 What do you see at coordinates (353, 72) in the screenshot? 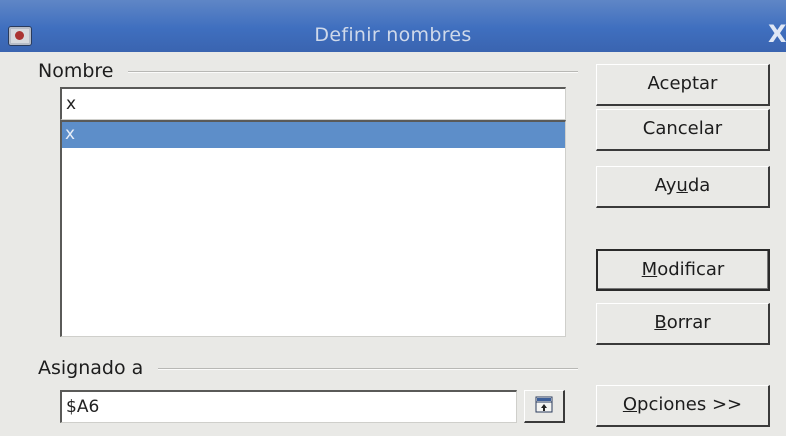
I see `nombre-separator` at bounding box center [353, 72].